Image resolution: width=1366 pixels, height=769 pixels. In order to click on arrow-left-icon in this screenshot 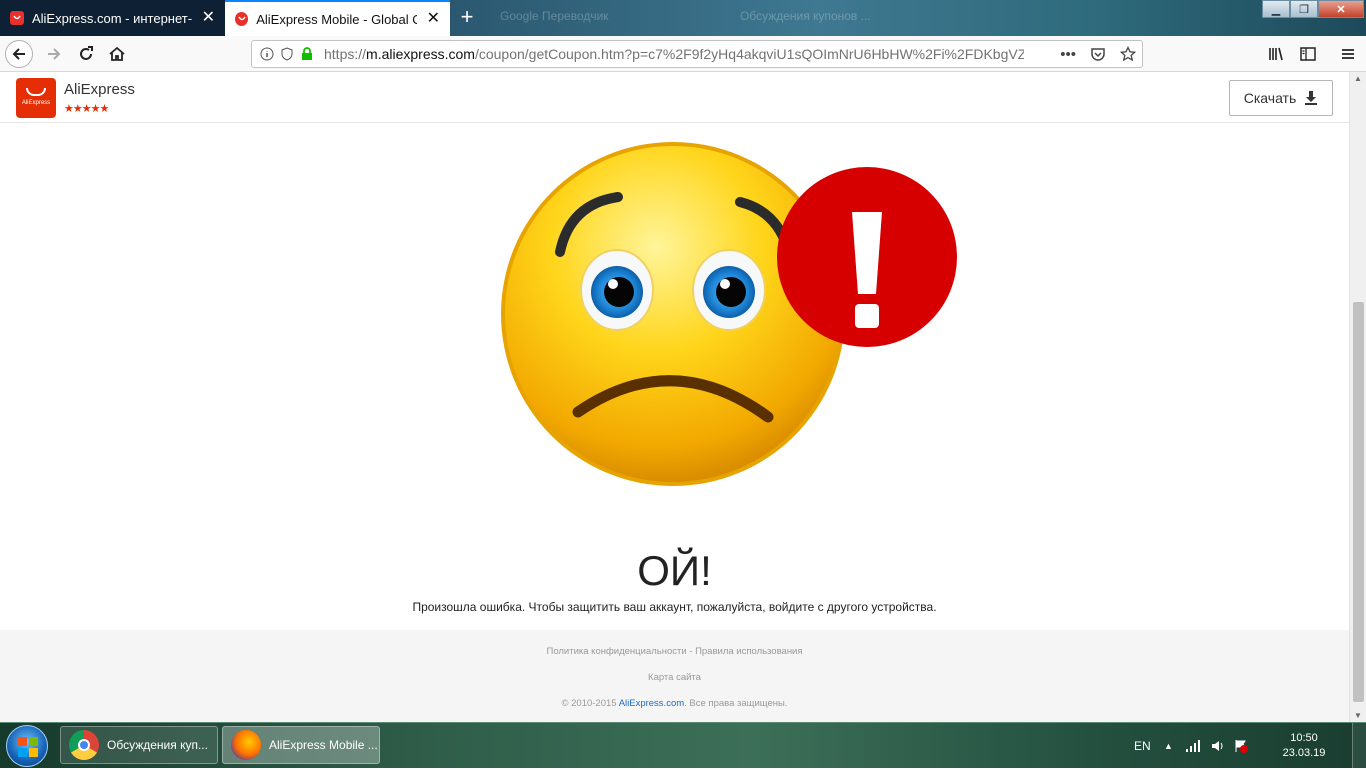, I will do `click(18, 54)`.